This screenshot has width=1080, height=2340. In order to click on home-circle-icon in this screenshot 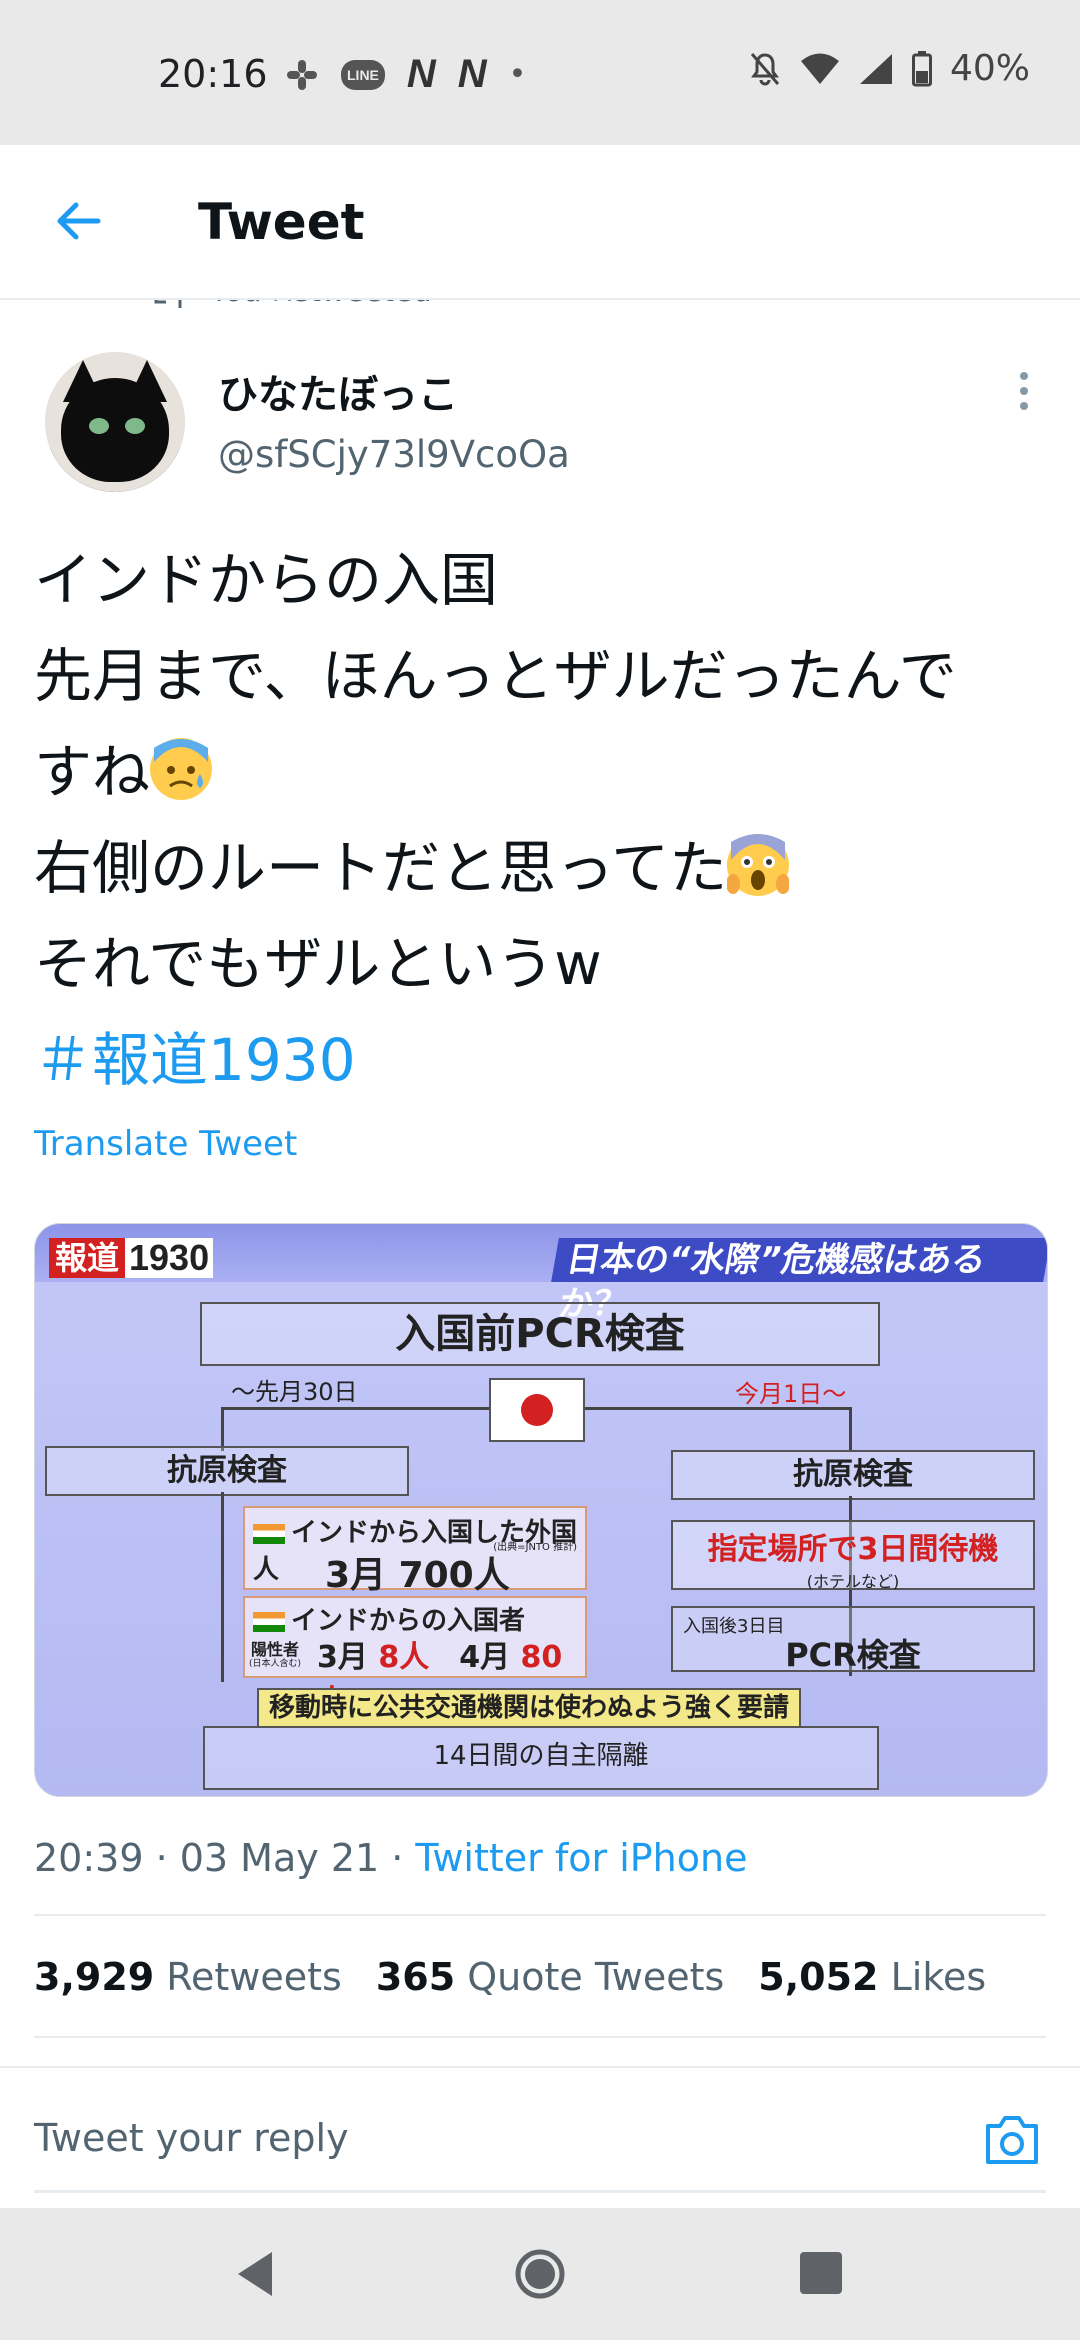, I will do `click(540, 2274)`.